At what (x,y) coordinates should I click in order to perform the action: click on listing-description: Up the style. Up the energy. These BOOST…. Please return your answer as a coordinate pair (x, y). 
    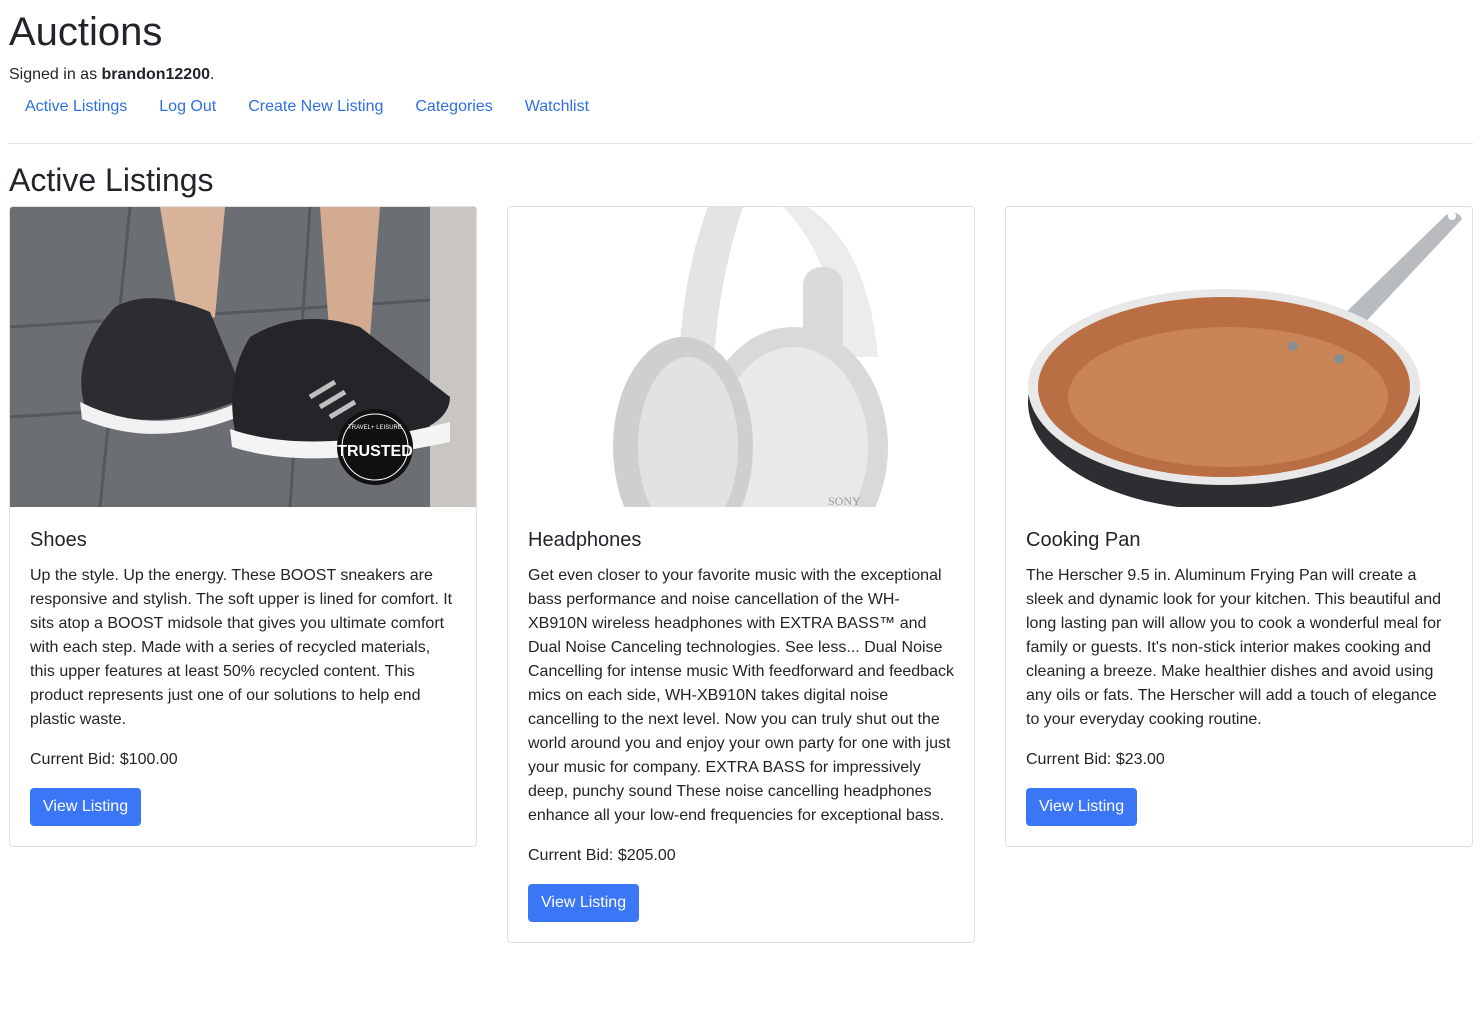
    Looking at the image, I should click on (241, 647).